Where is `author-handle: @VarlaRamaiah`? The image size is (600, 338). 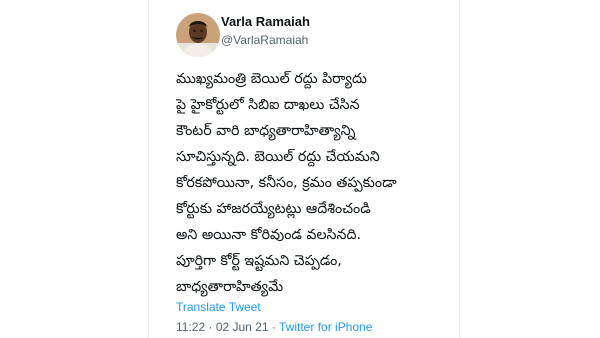
author-handle: @VarlaRamaiah is located at coordinates (264, 40).